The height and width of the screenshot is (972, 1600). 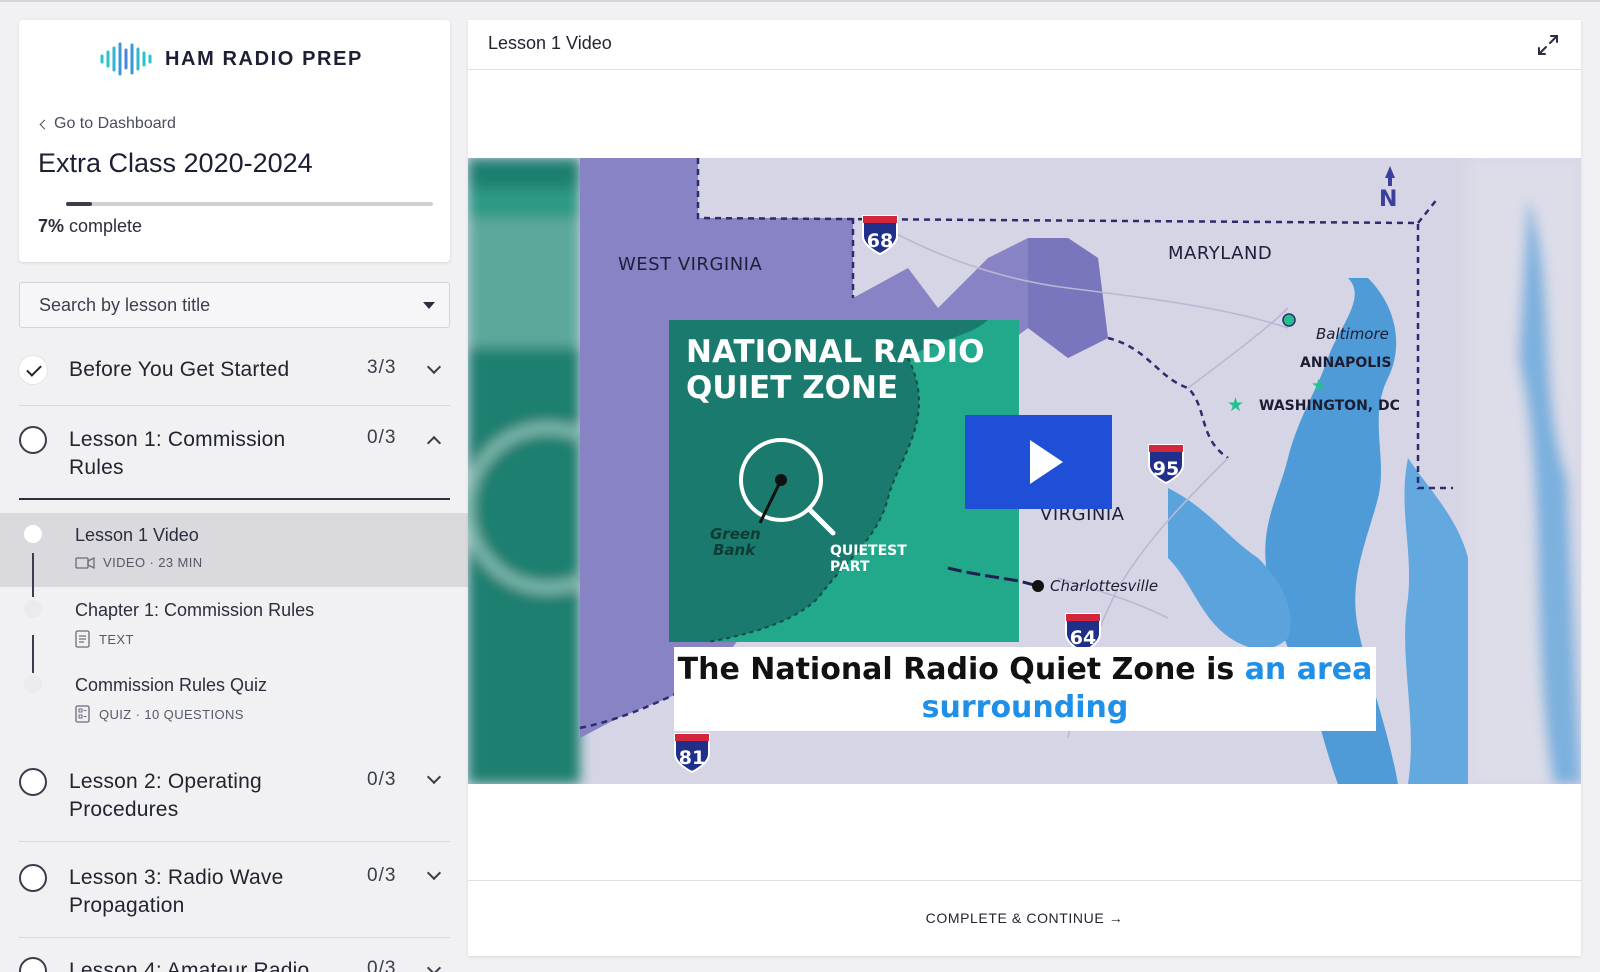 I want to click on lesson-item-meta: VIDEO · 23 MIN, so click(x=139, y=562).